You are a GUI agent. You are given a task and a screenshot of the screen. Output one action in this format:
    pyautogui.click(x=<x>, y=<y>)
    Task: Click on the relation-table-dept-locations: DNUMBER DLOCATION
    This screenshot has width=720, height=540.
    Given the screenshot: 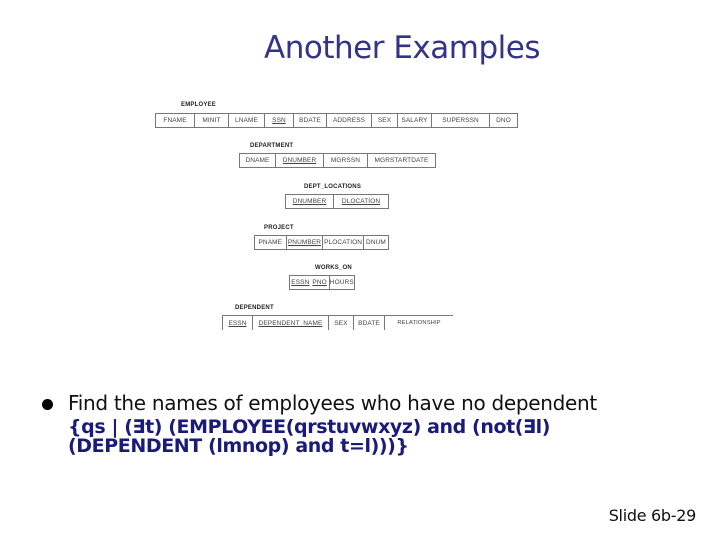 What is the action you would take?
    pyautogui.click(x=337, y=201)
    